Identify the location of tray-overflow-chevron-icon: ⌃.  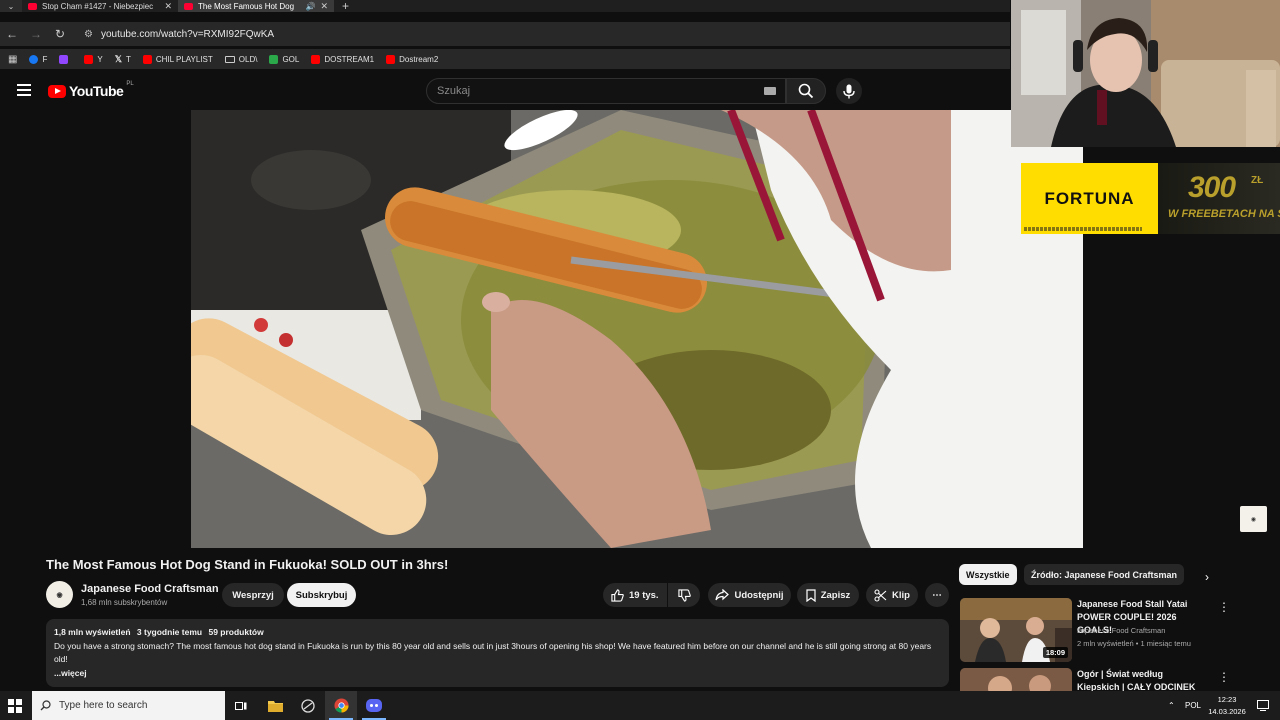
(1171, 705).